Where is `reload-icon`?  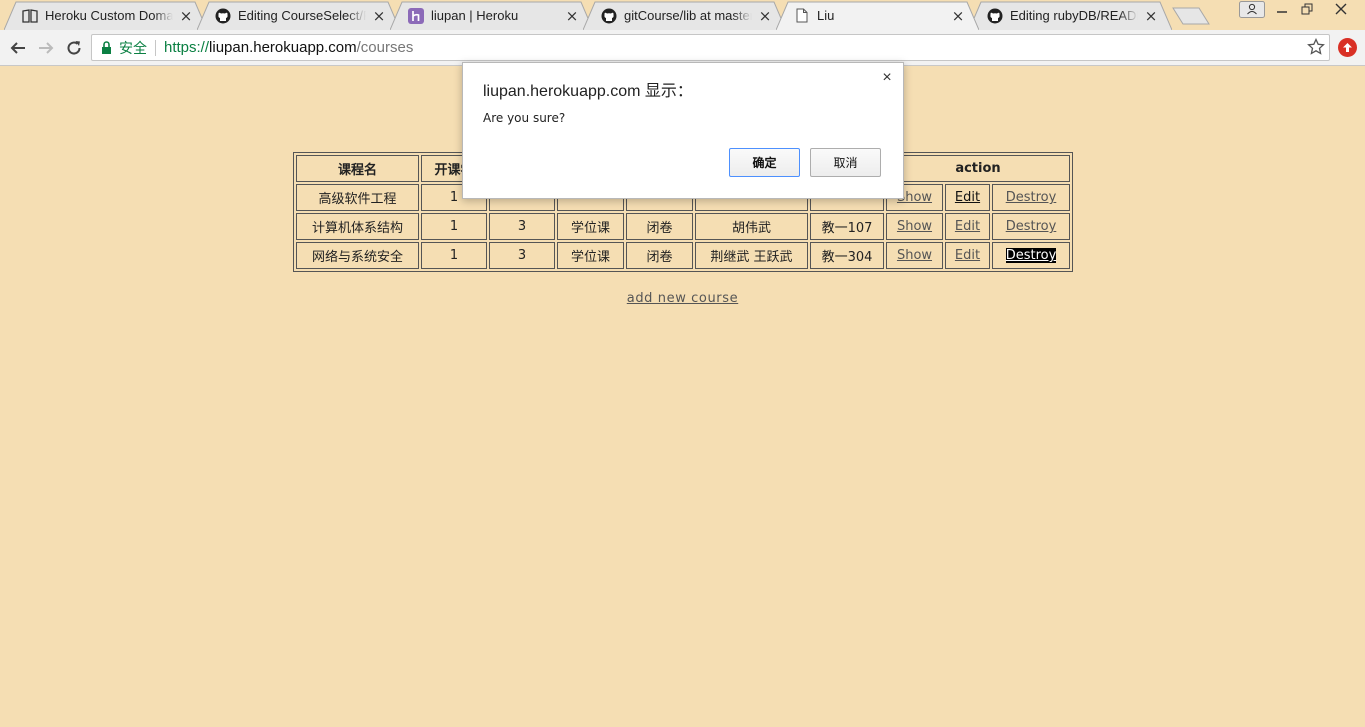 reload-icon is located at coordinates (74, 48).